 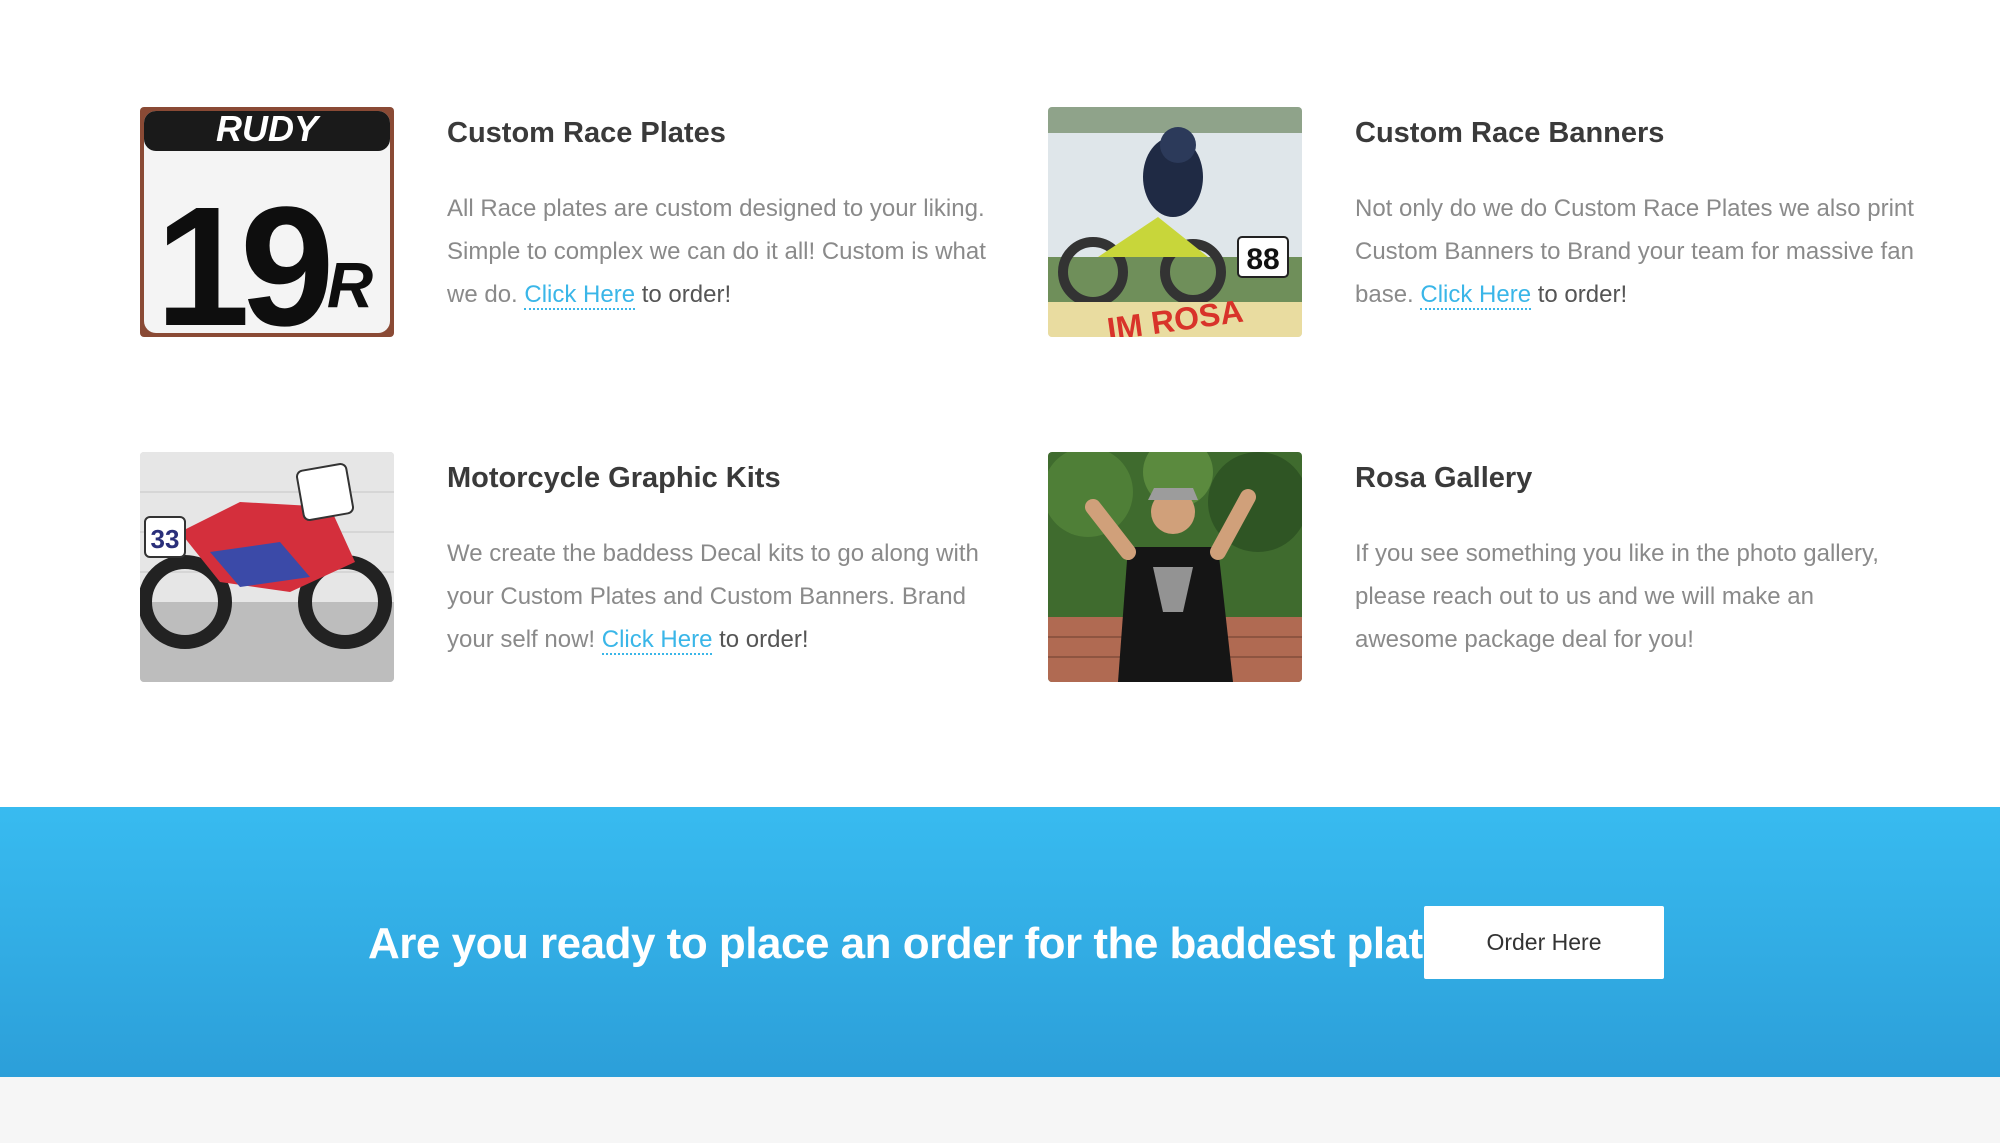 What do you see at coordinates (1544, 942) in the screenshot?
I see `order-here-button: Order Here` at bounding box center [1544, 942].